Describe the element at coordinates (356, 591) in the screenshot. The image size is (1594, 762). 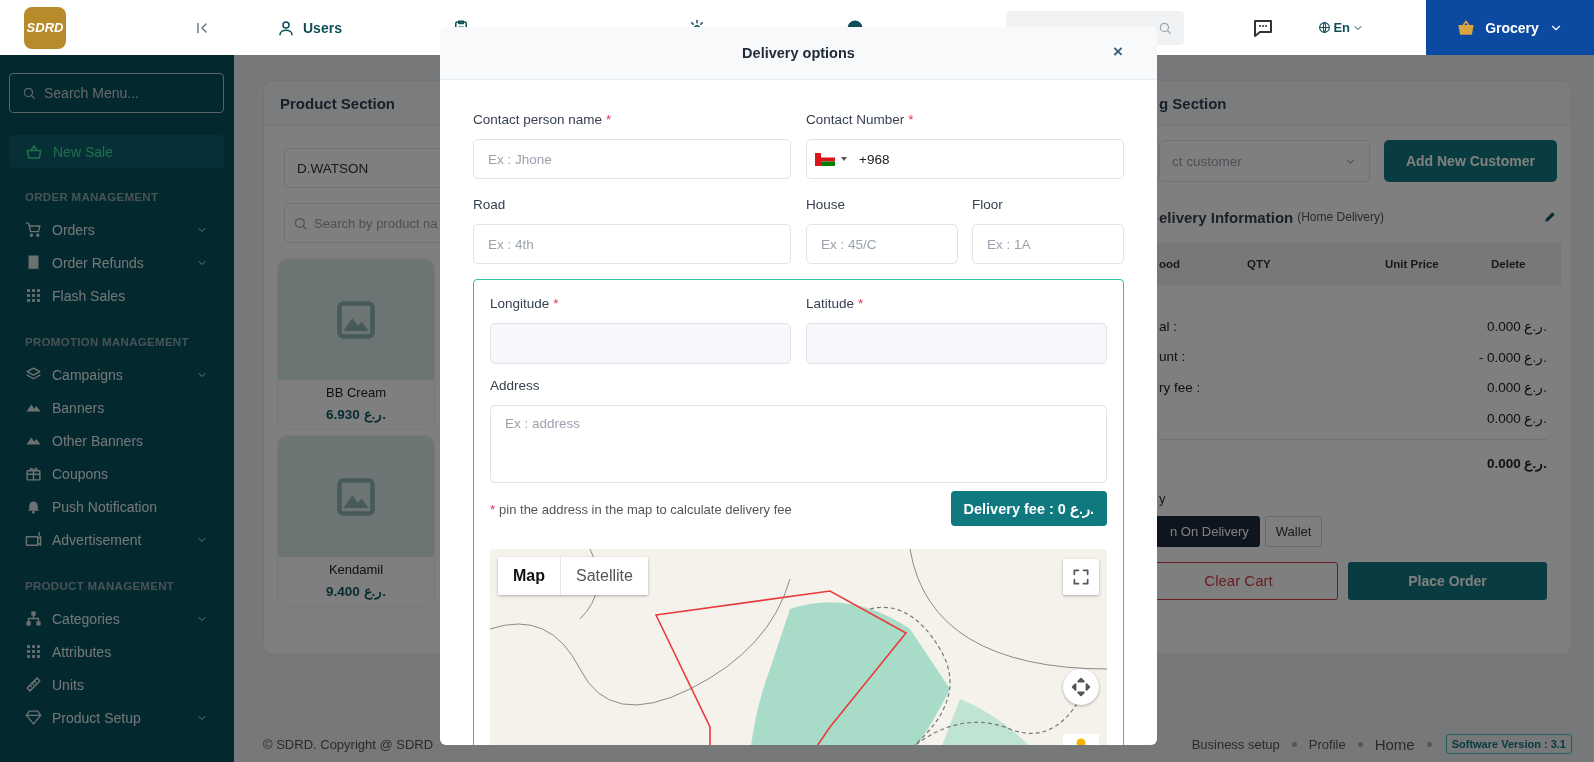
I see `product-price: 9.400 ر.ع.` at that location.